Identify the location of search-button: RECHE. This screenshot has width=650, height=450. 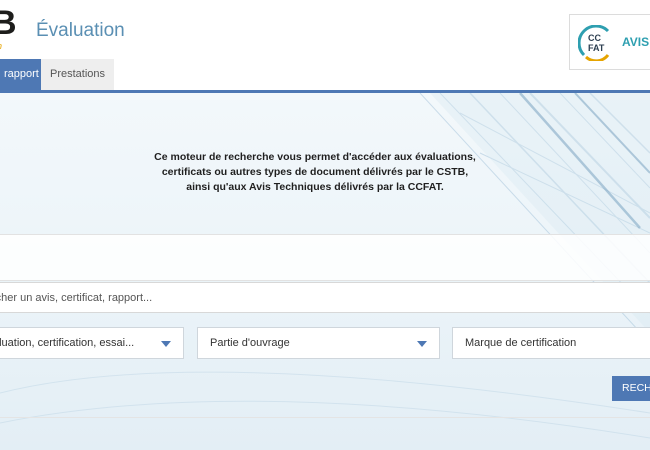
(631, 388).